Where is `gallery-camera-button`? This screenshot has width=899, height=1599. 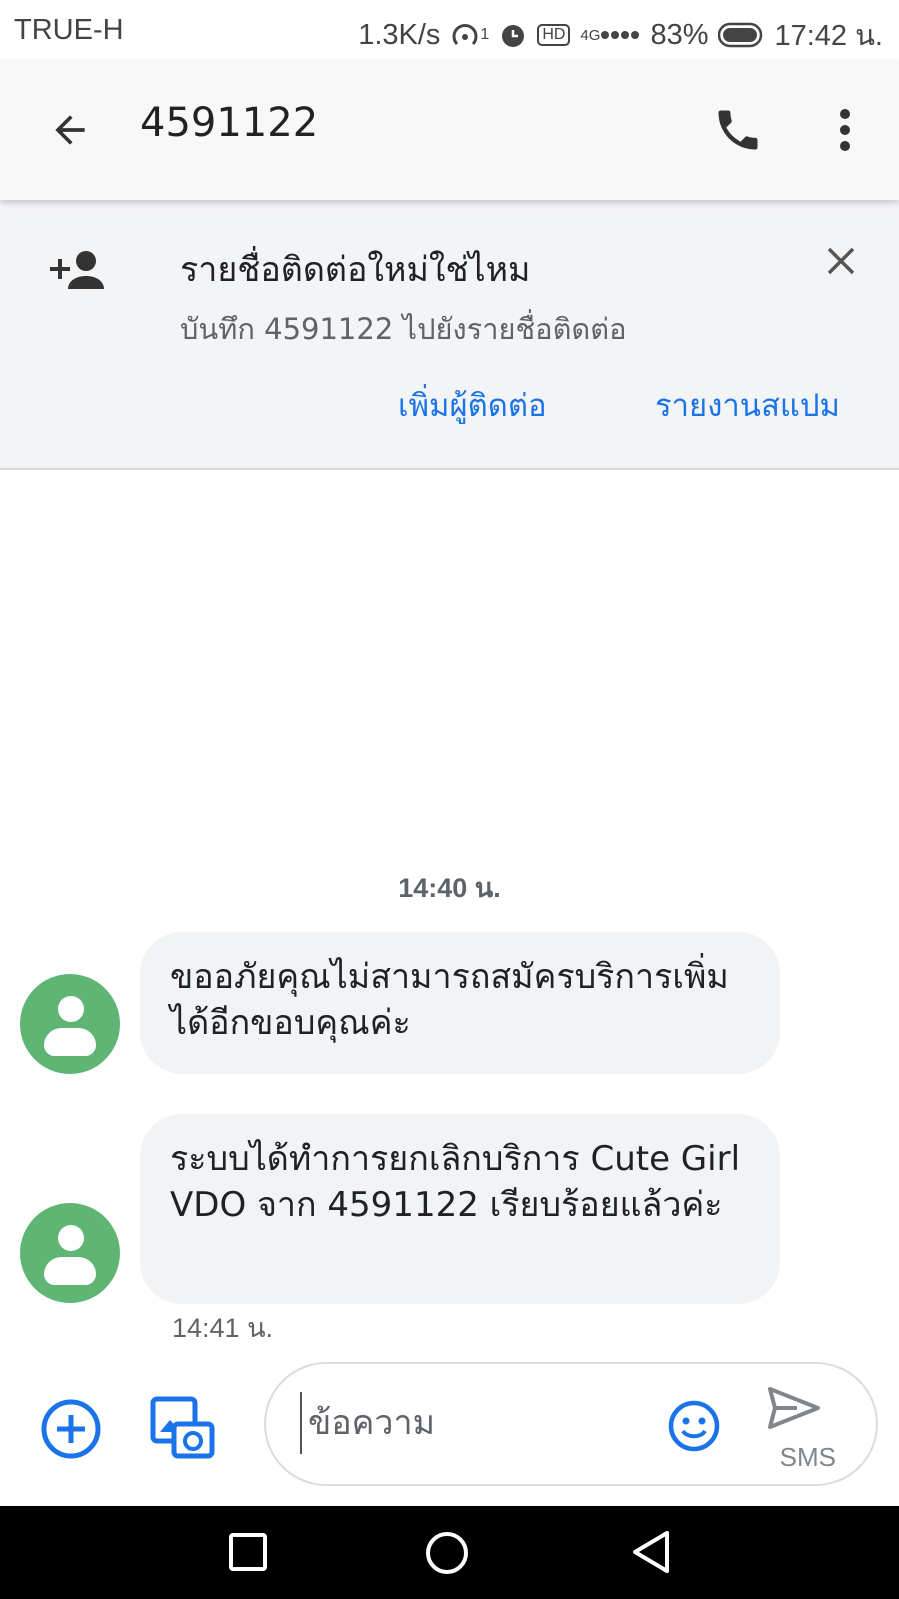 gallery-camera-button is located at coordinates (183, 1431).